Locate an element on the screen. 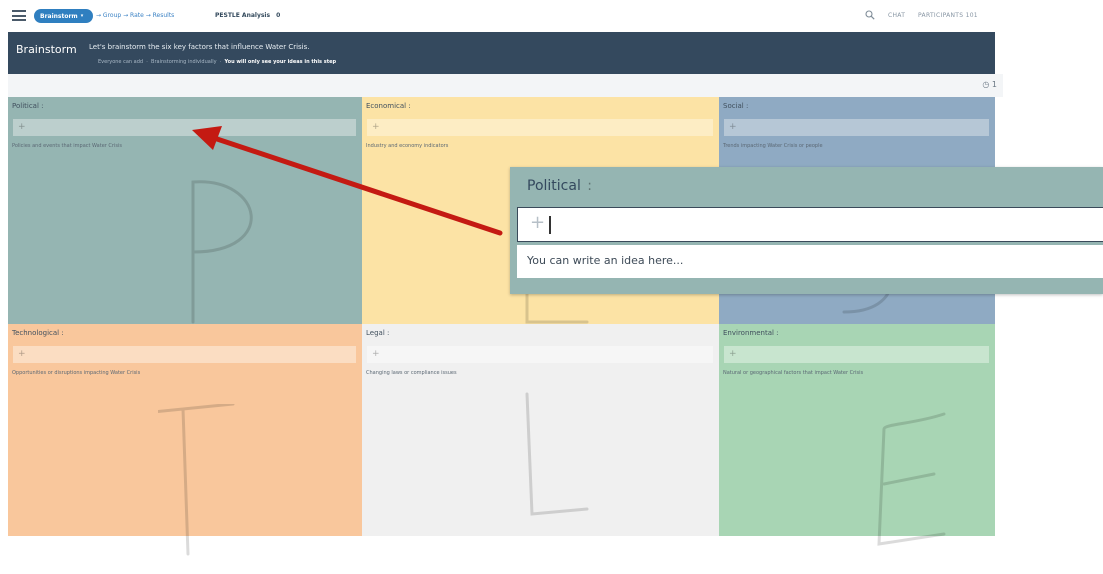 This screenshot has width=1103, height=574. zoom-title-suffix: : is located at coordinates (590, 186).